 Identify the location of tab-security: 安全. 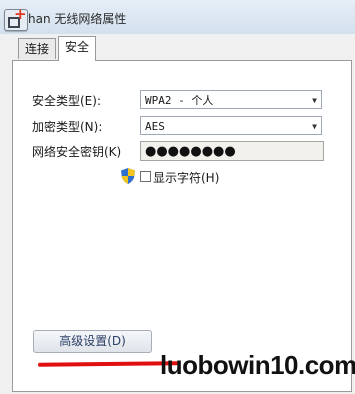
(77, 48).